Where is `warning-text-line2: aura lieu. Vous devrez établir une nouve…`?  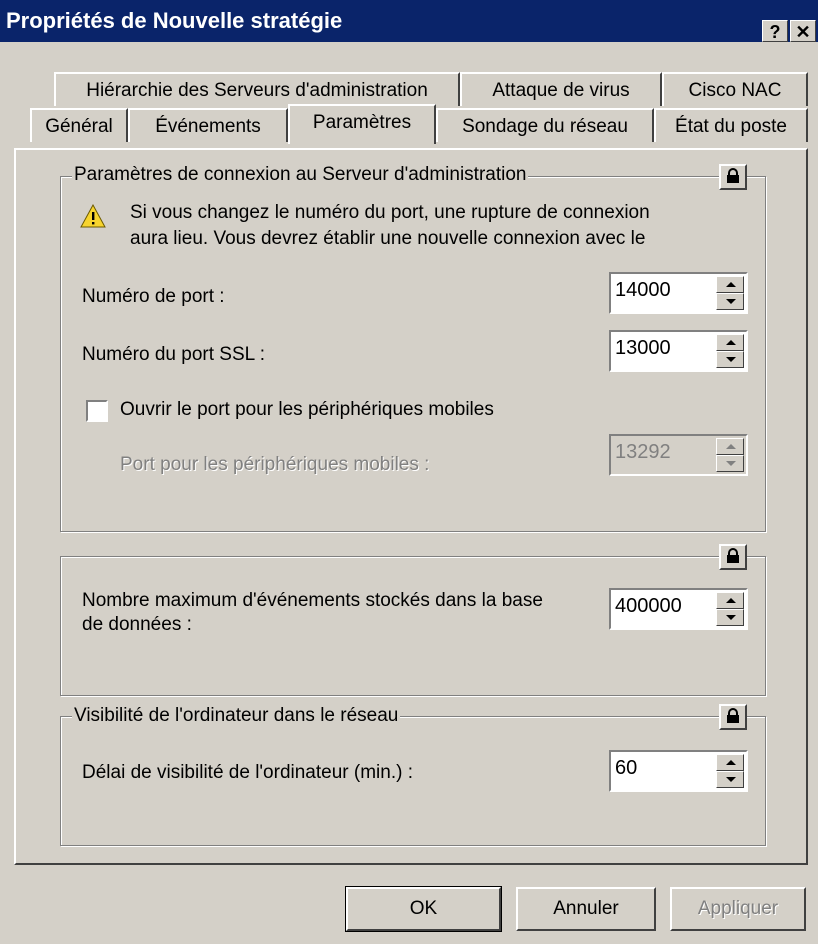 warning-text-line2: aura lieu. Vous devrez établir une nouve… is located at coordinates (388, 238).